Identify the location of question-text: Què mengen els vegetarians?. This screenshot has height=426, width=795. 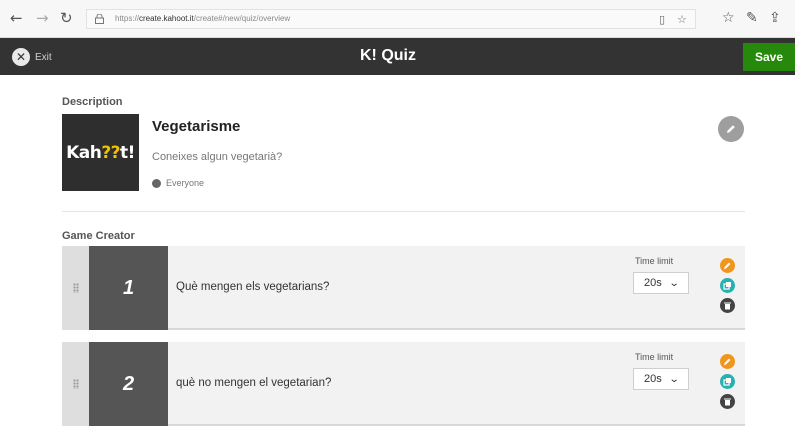
(253, 287).